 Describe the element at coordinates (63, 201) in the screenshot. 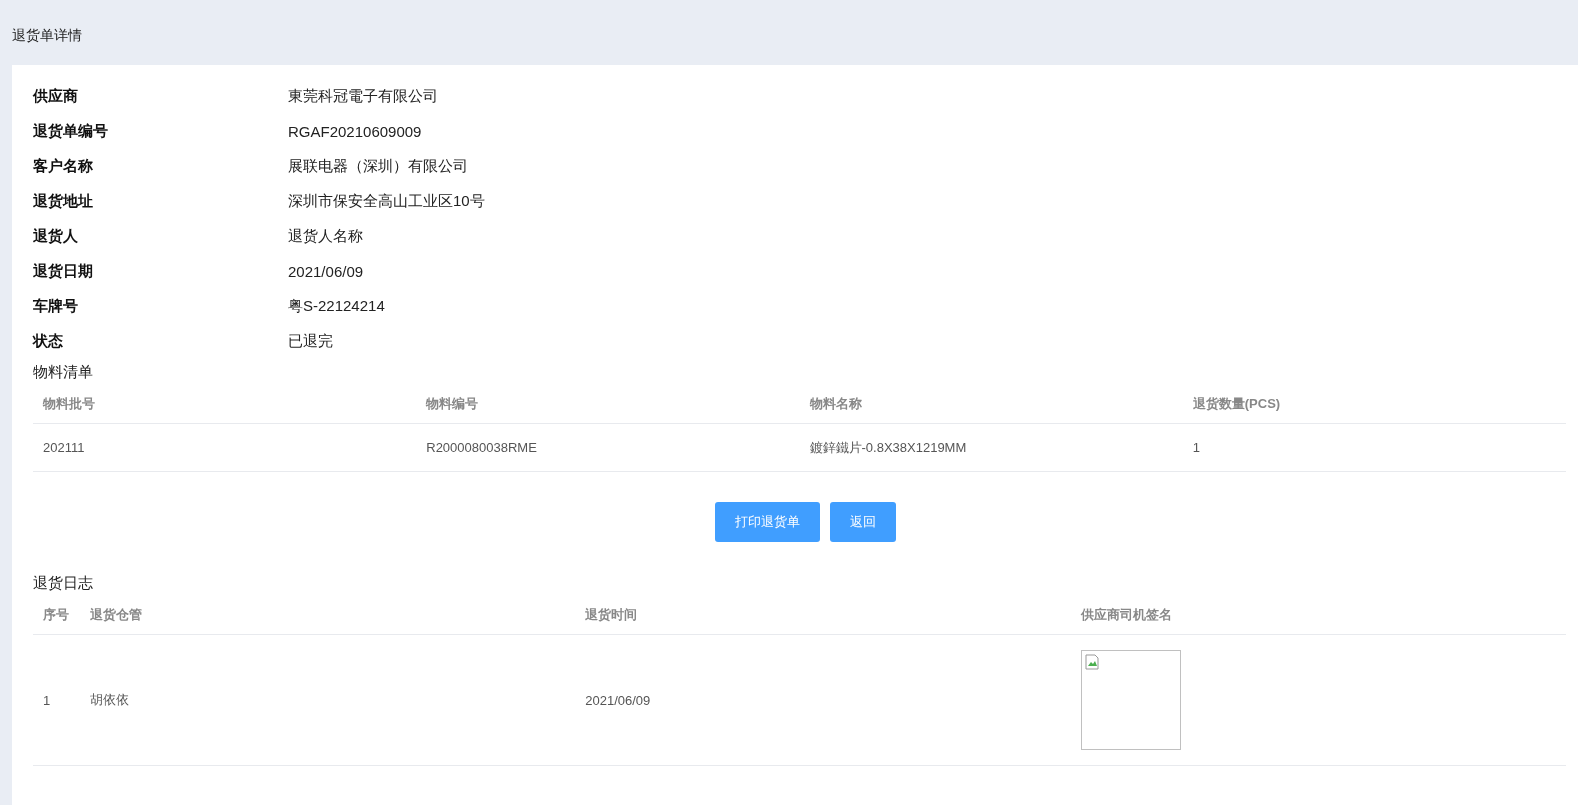

I see `field-label: 退货地址` at that location.